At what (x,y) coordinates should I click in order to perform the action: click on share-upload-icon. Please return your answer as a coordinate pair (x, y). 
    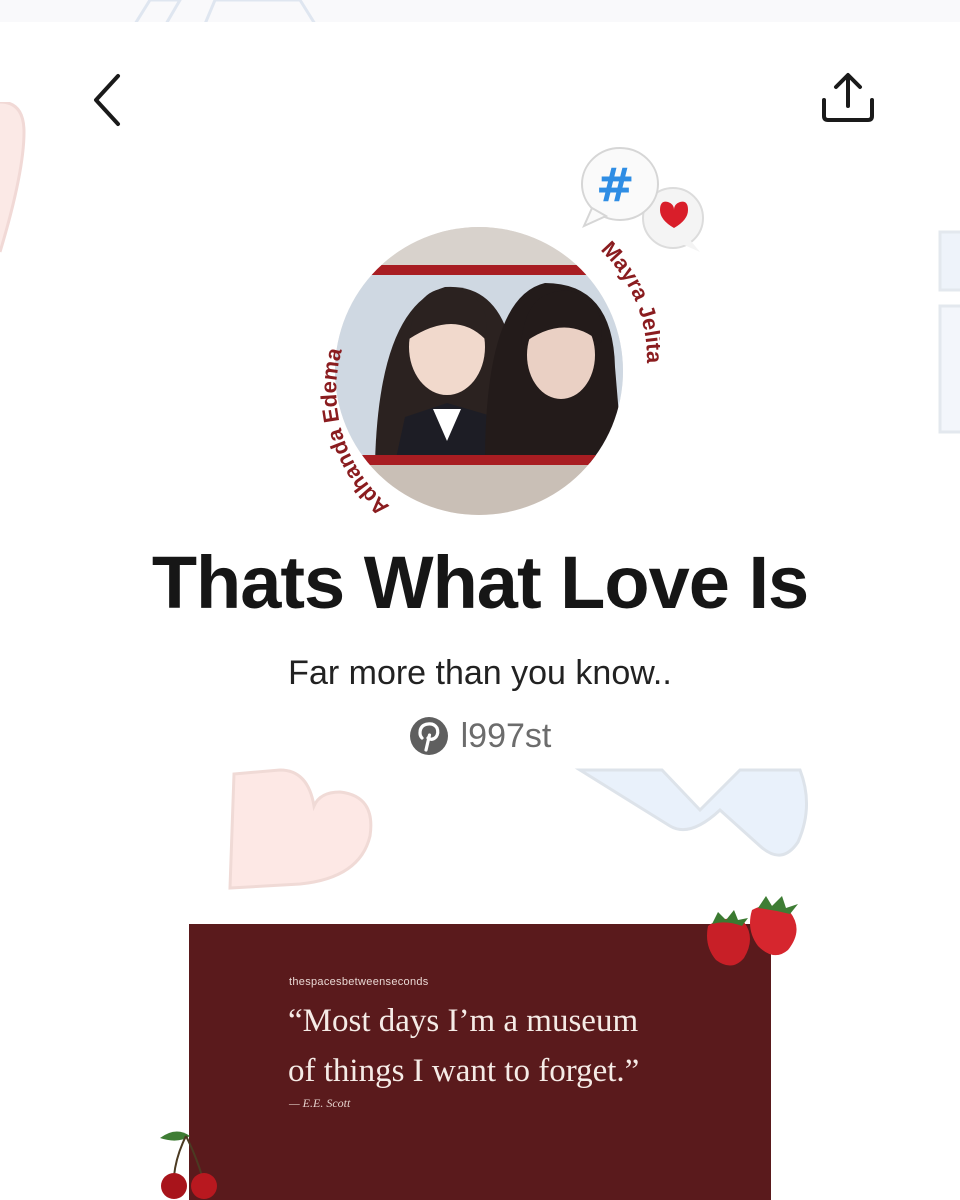
    Looking at the image, I should click on (848, 97).